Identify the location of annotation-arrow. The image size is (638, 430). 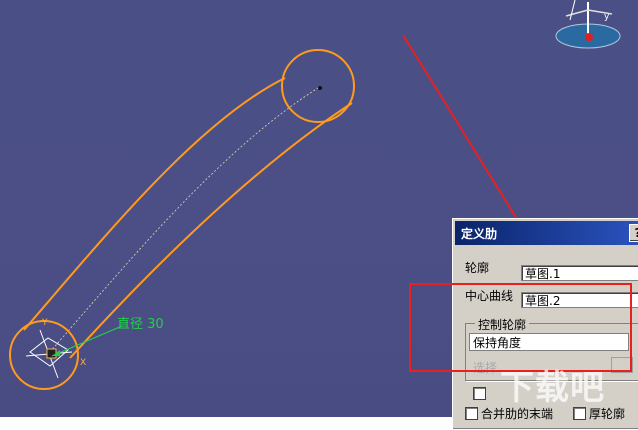
(466, 137).